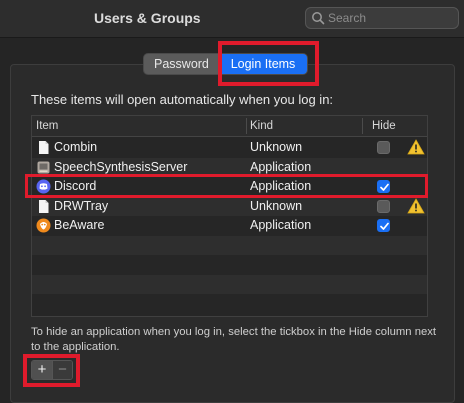 This screenshot has width=464, height=403. Describe the element at coordinates (229, 126) in the screenshot. I see `table-header: Item Kind Hide` at that location.